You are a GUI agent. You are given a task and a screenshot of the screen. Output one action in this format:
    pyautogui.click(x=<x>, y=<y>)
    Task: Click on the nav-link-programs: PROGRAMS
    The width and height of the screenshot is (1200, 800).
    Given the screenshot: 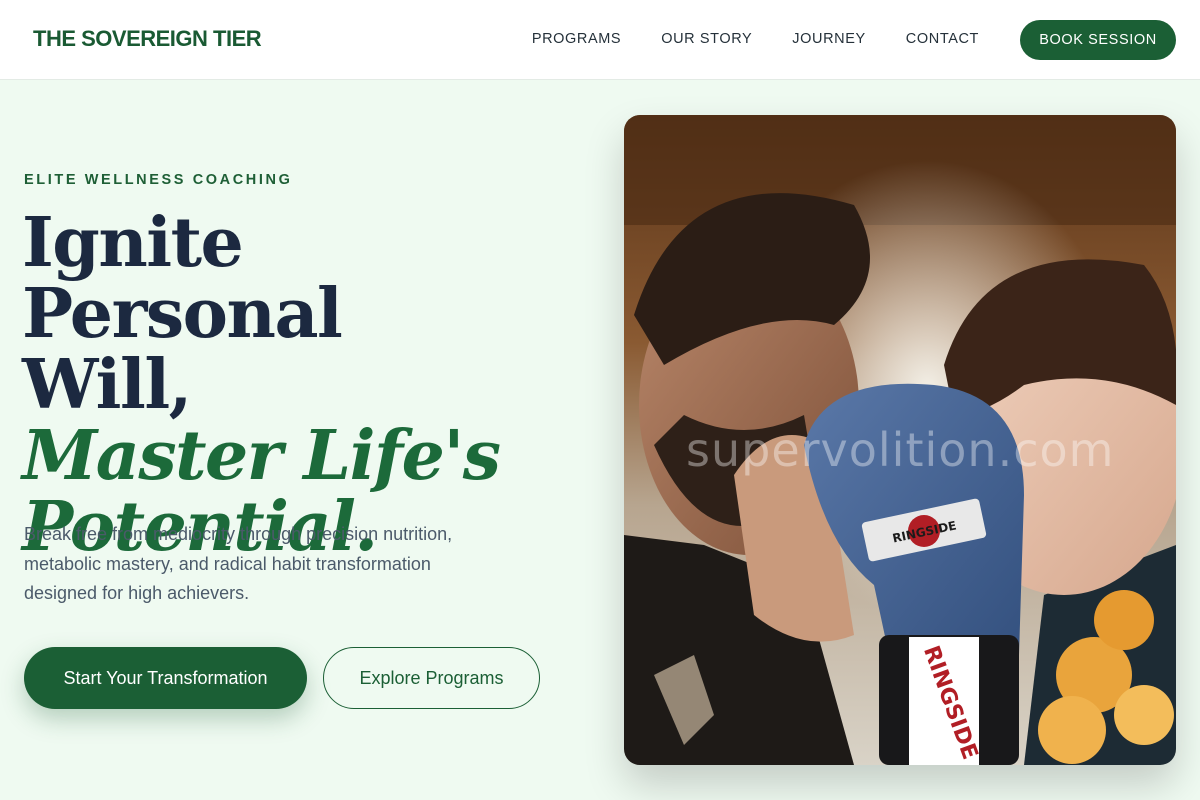 What is the action you would take?
    pyautogui.click(x=576, y=39)
    